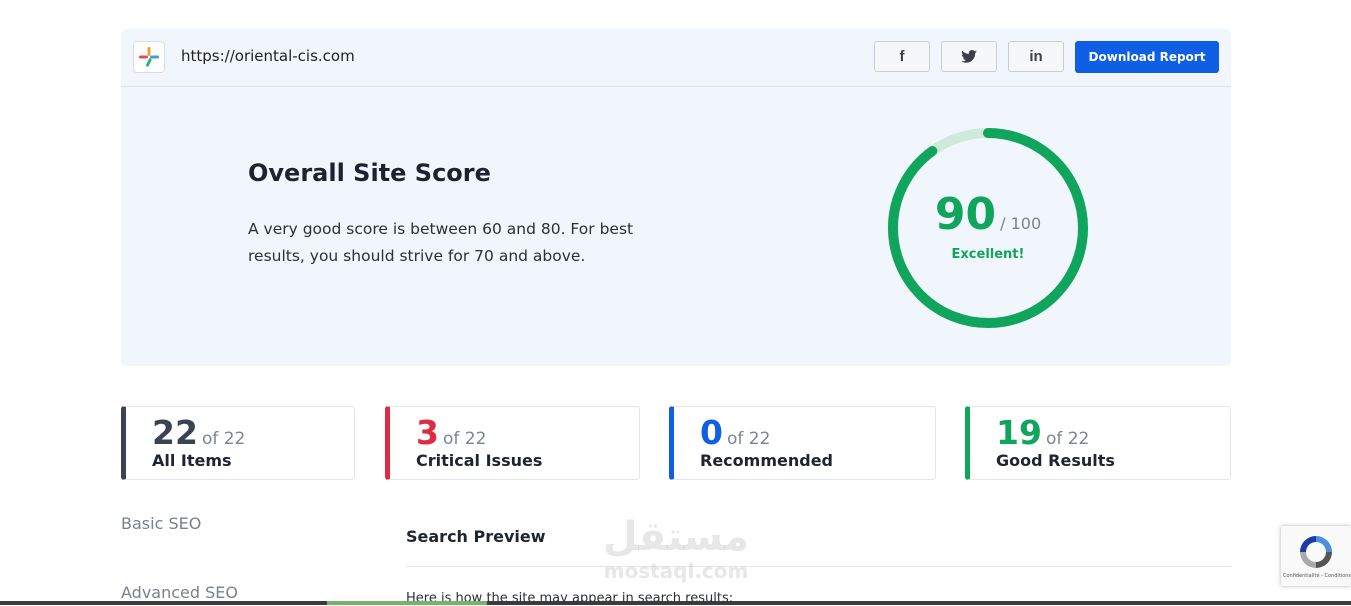 The image size is (1351, 606). What do you see at coordinates (192, 460) in the screenshot?
I see `stat-label: All Items` at bounding box center [192, 460].